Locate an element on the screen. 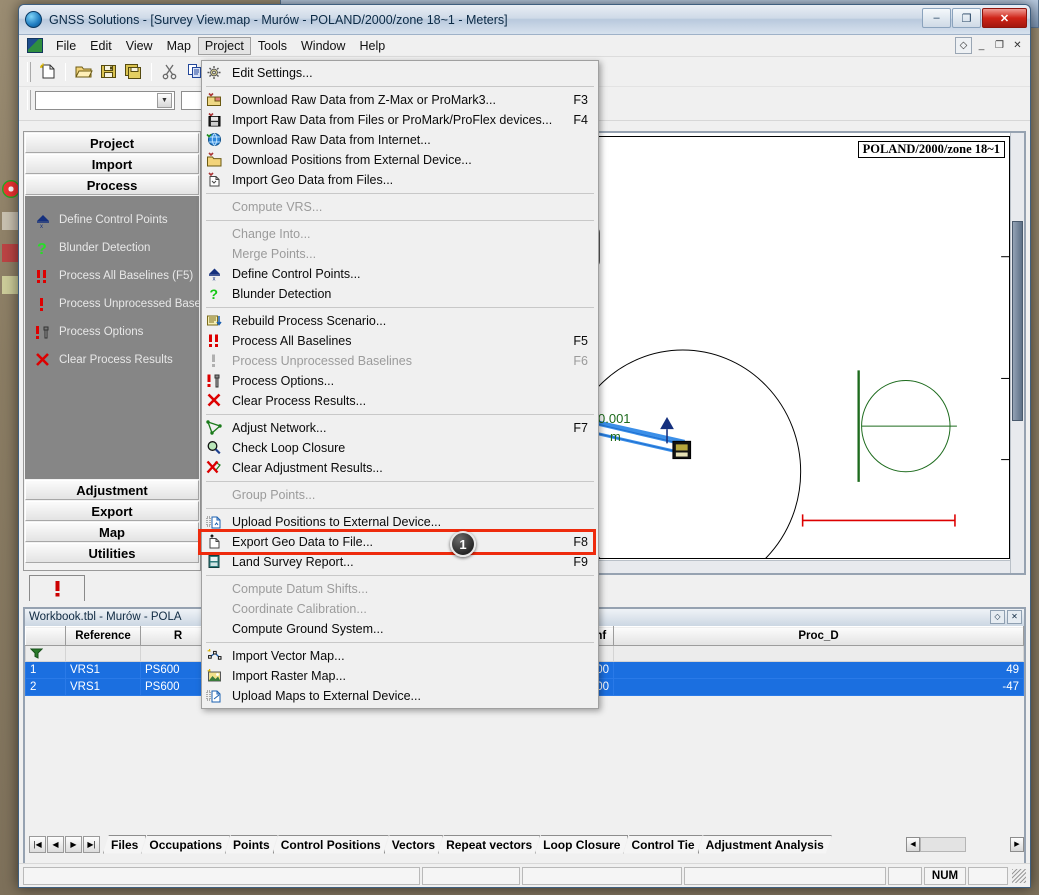  upload-device-icon is located at coordinates (216, 522).